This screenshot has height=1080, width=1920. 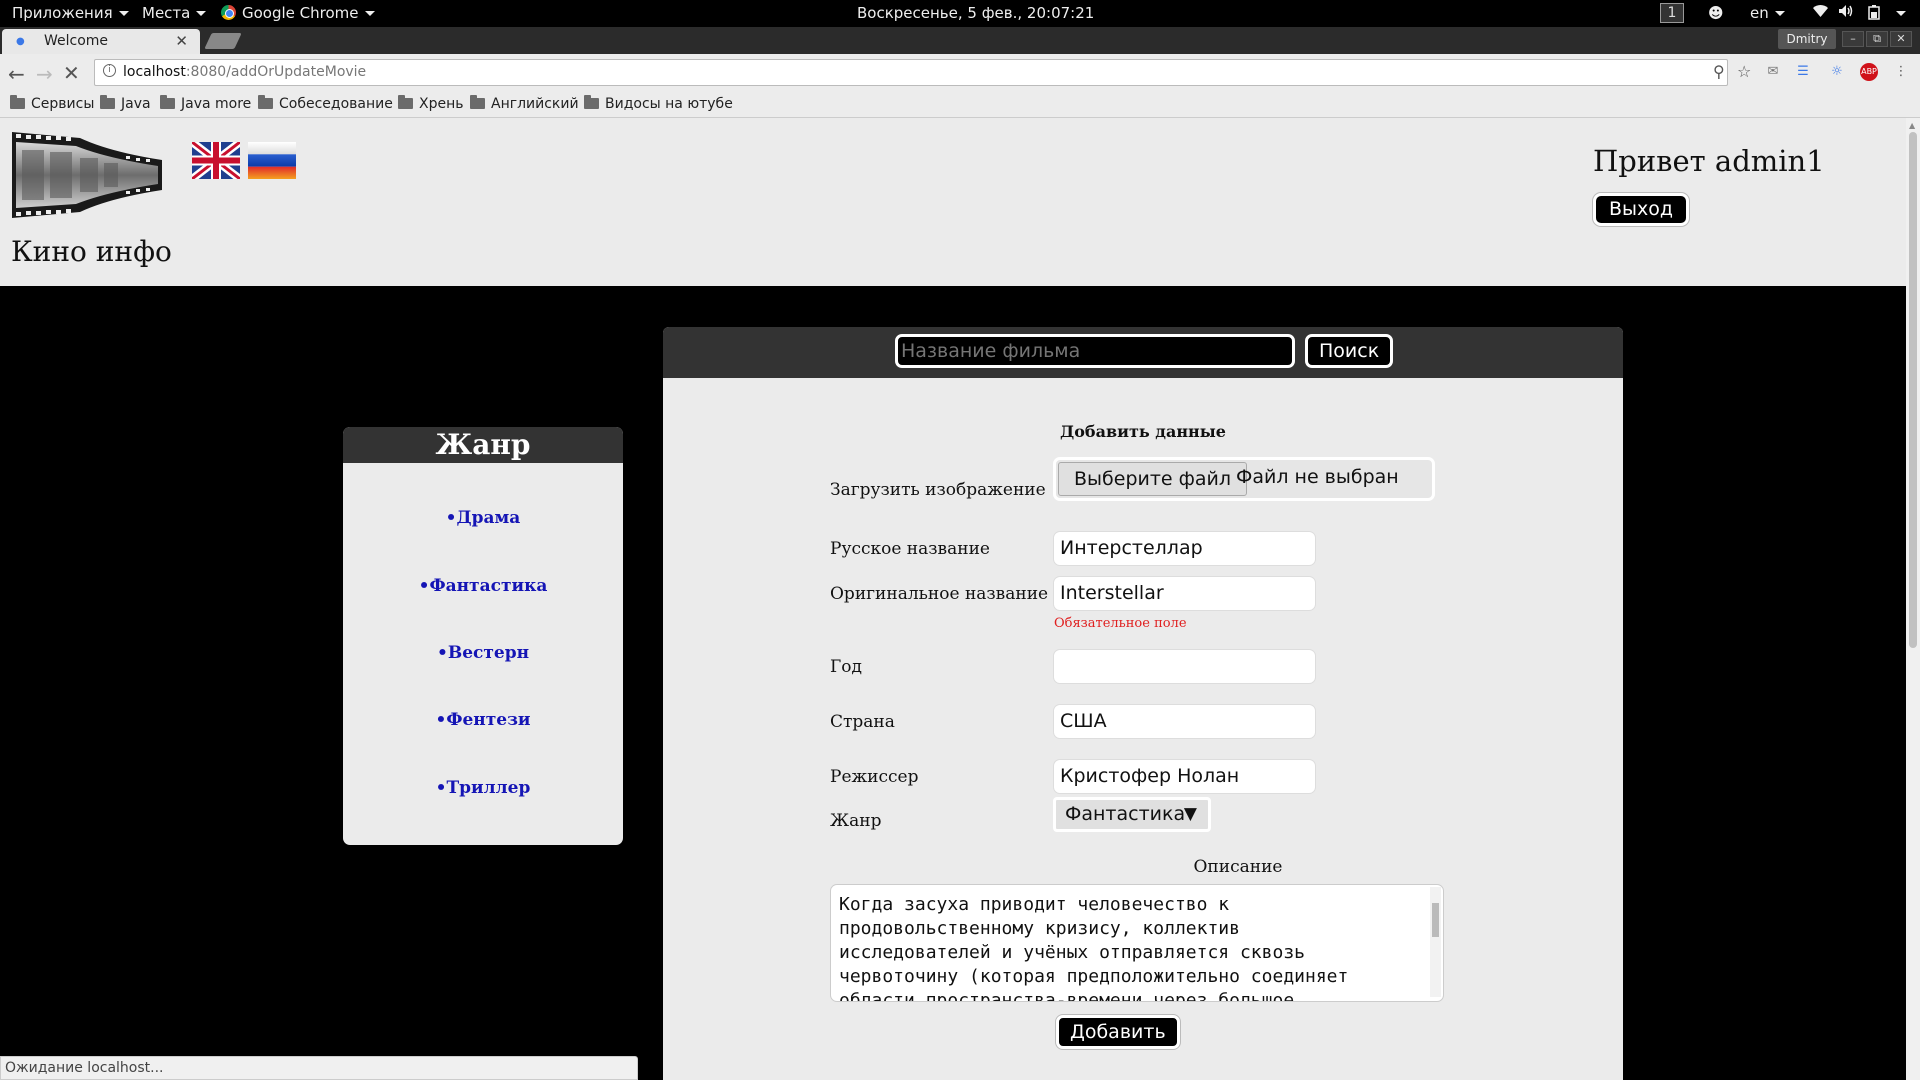 I want to click on genre-select: Фантастика ▼, so click(x=1132, y=814).